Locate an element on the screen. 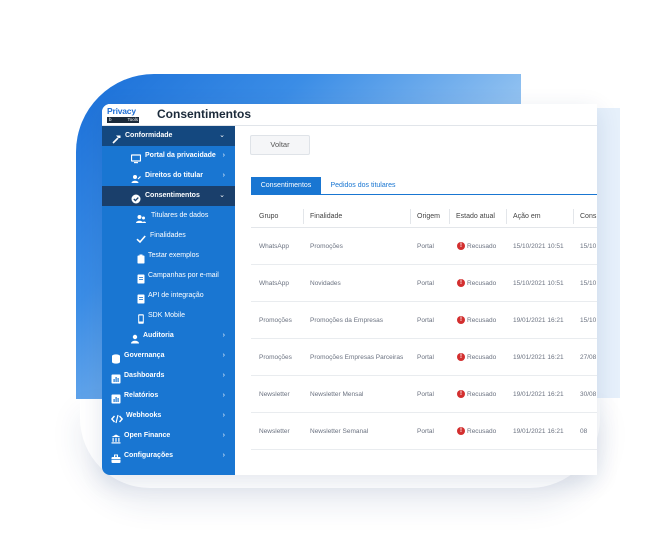  sidebar-item-label: Titulares de dados is located at coordinates (180, 215).